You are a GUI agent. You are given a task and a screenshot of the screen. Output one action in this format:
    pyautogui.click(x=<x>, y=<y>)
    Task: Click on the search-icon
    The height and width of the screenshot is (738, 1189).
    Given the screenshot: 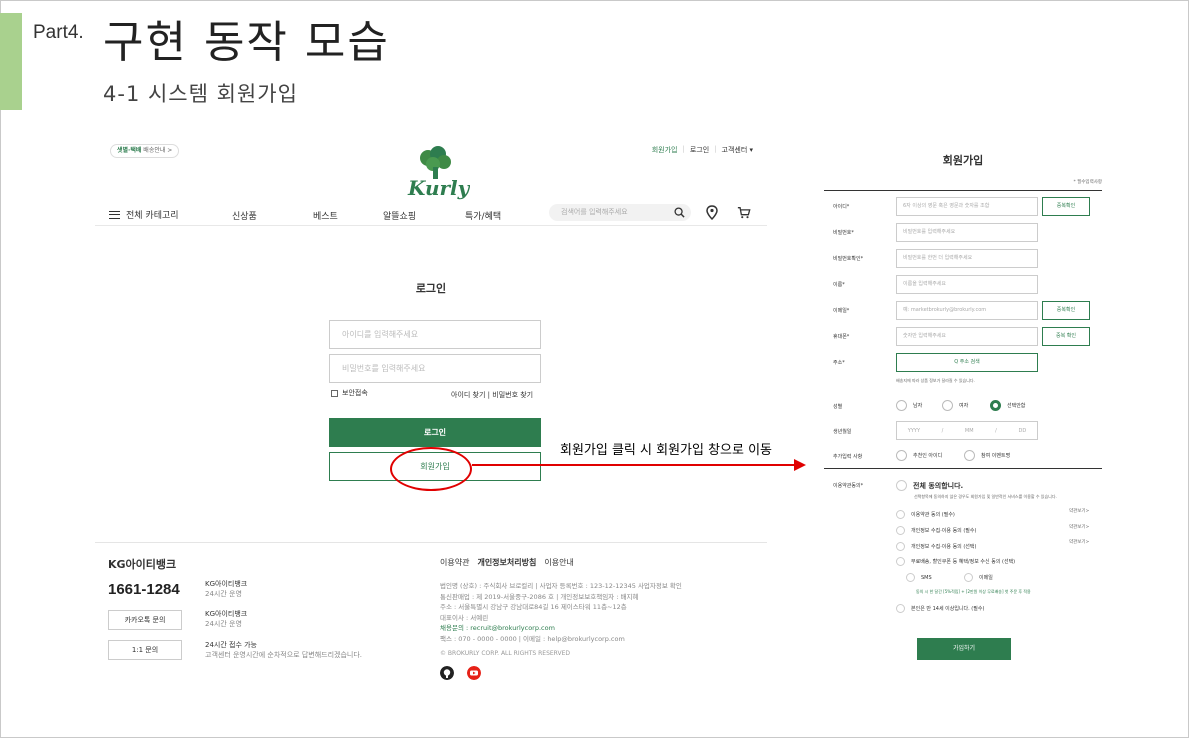 What is the action you would take?
    pyautogui.click(x=679, y=212)
    